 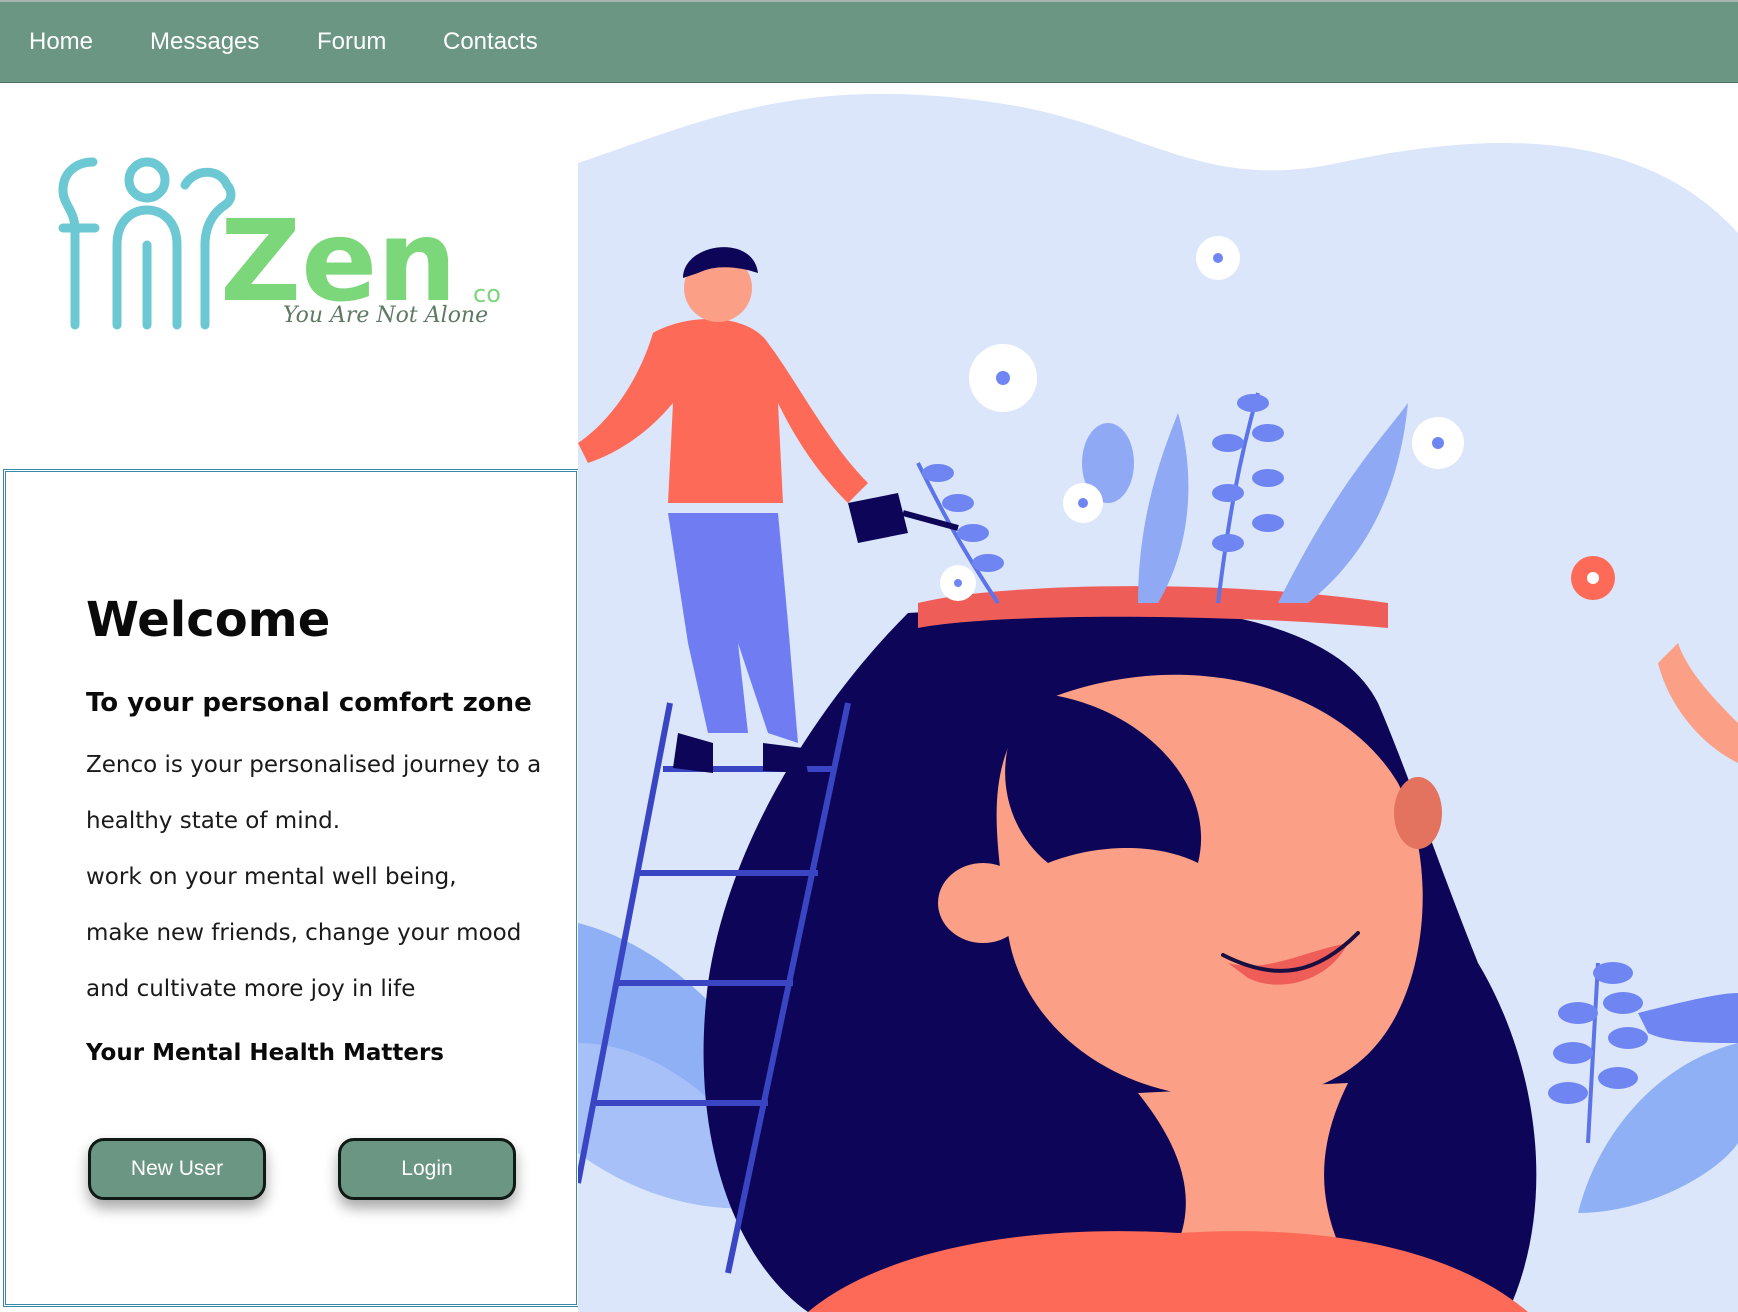 I want to click on welcome-text-line: healthy state of mind., so click(x=213, y=821).